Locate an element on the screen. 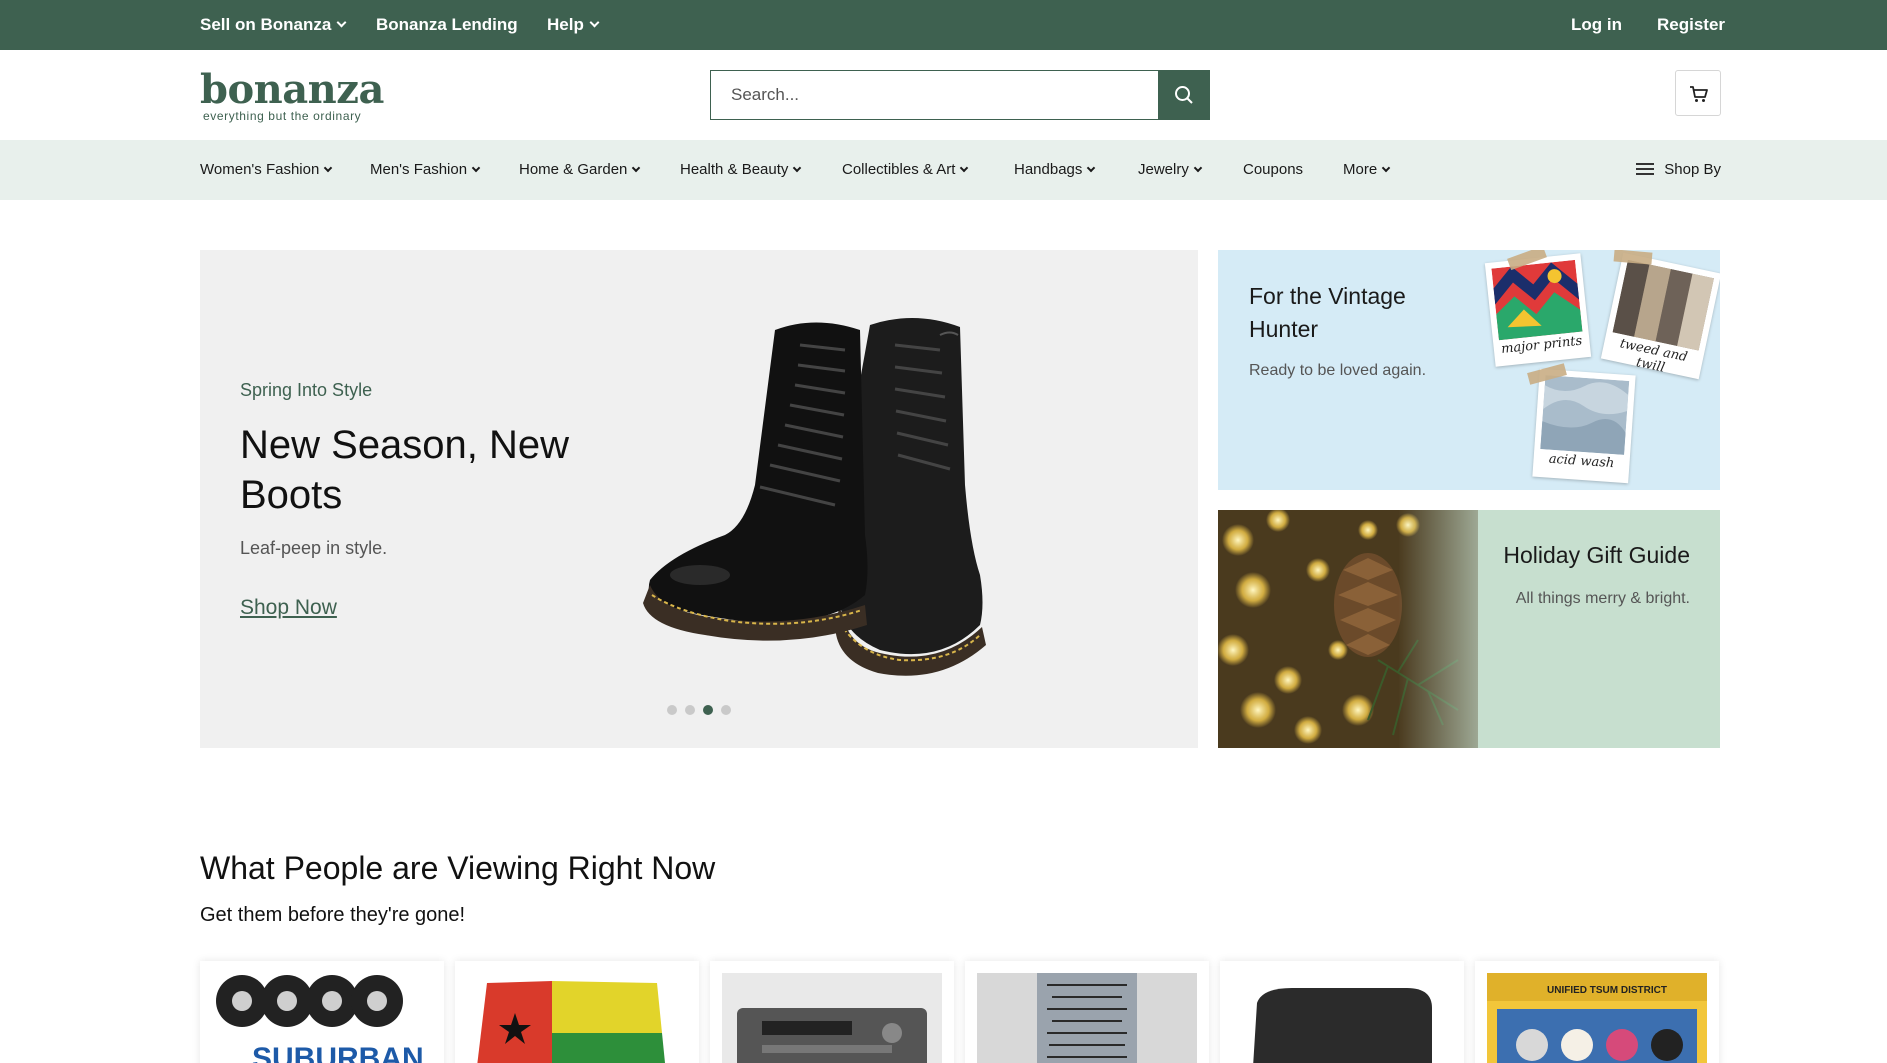 The width and height of the screenshot is (1887, 1063). nav-jewelry: Jewelry is located at coordinates (1170, 170).